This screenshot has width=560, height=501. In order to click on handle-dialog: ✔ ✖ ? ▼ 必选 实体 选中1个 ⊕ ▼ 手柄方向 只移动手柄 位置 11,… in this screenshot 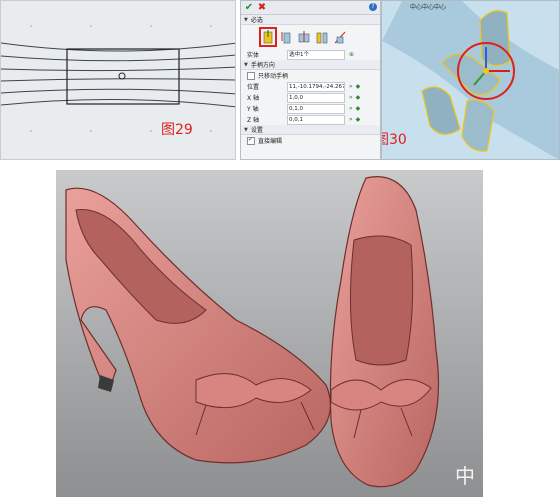, I will do `click(310, 80)`.